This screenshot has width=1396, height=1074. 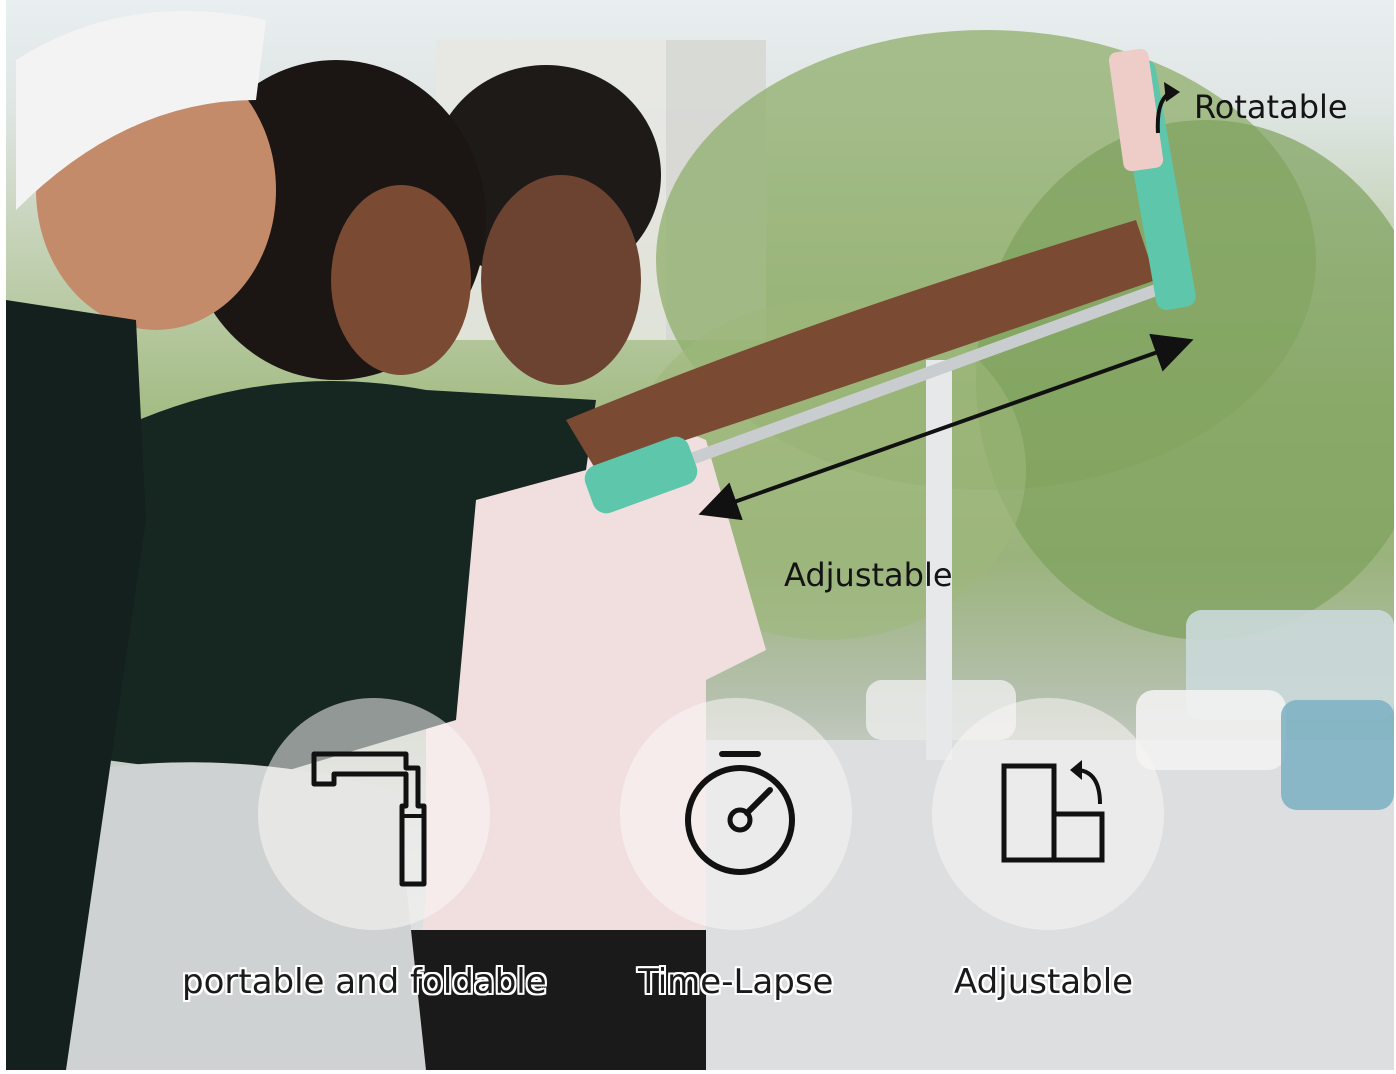 I want to click on adjustable-length-label: Adjustable, so click(x=868, y=575).